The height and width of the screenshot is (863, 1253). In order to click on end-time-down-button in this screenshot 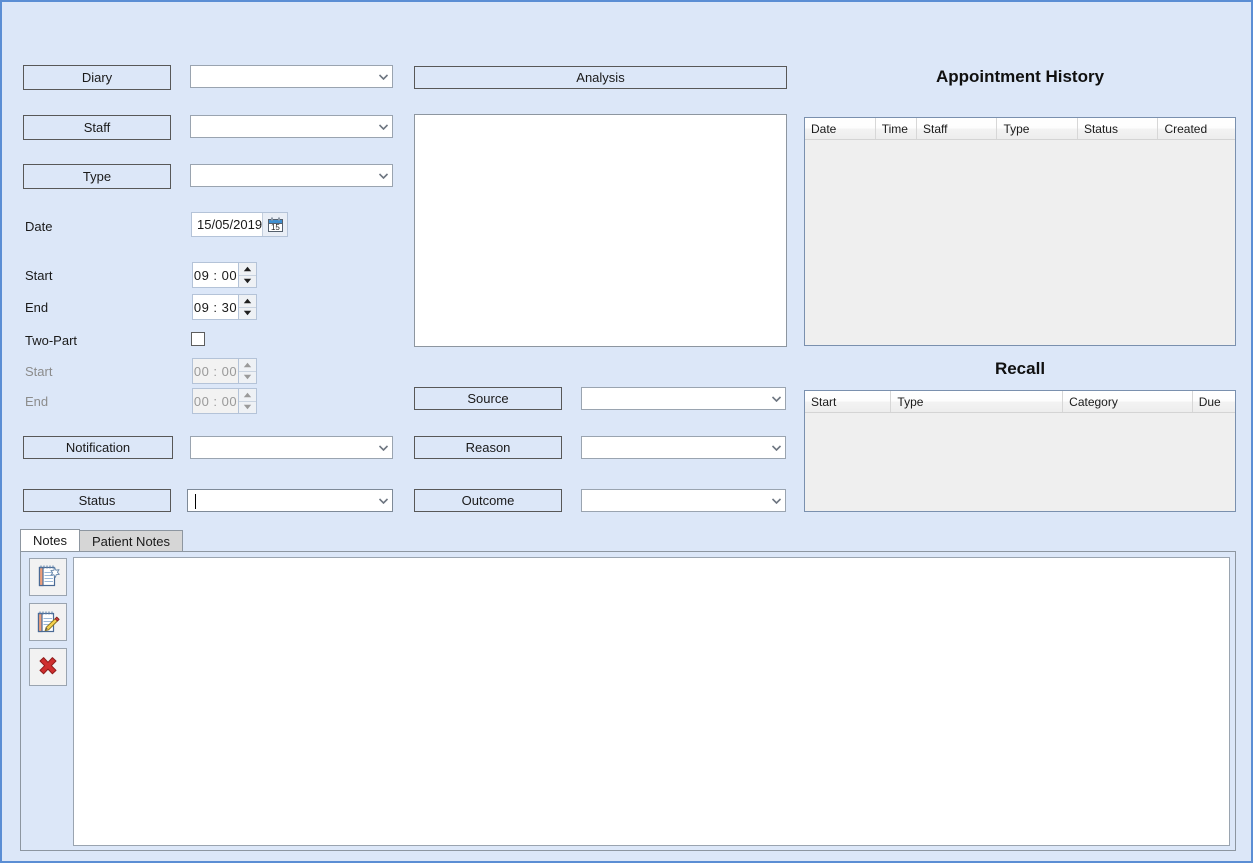, I will do `click(247, 313)`.